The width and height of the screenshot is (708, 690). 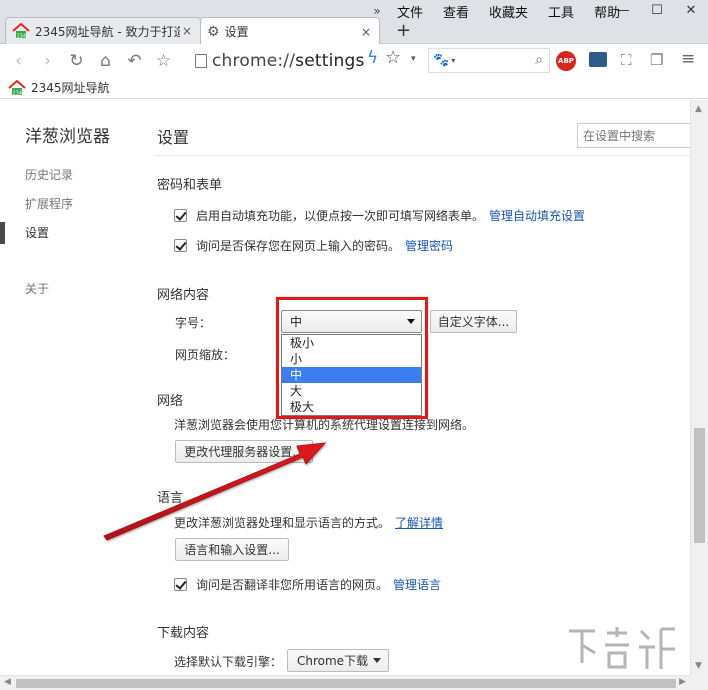 I want to click on speed-mode-icon: ϟ, so click(x=372, y=58).